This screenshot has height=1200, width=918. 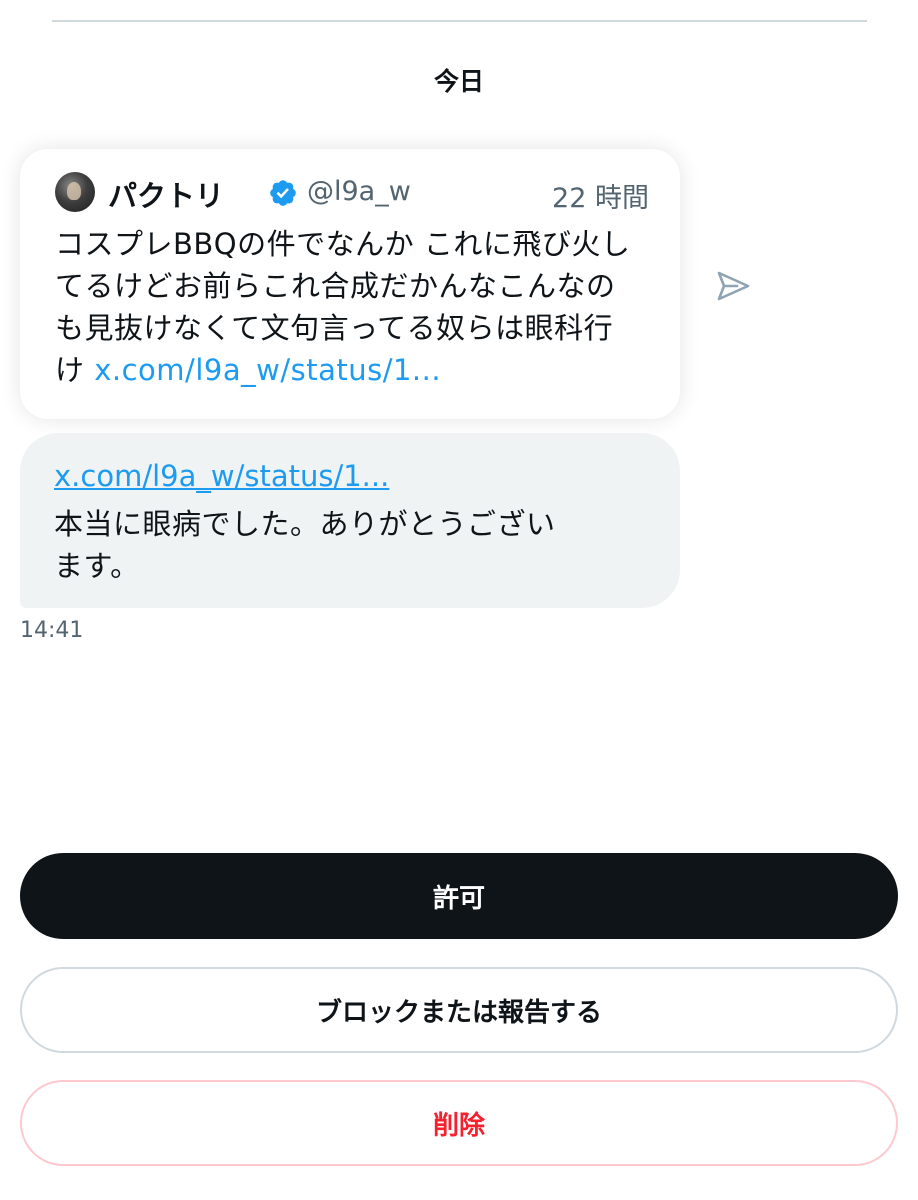 What do you see at coordinates (459, 896) in the screenshot?
I see `allow-button: 許可` at bounding box center [459, 896].